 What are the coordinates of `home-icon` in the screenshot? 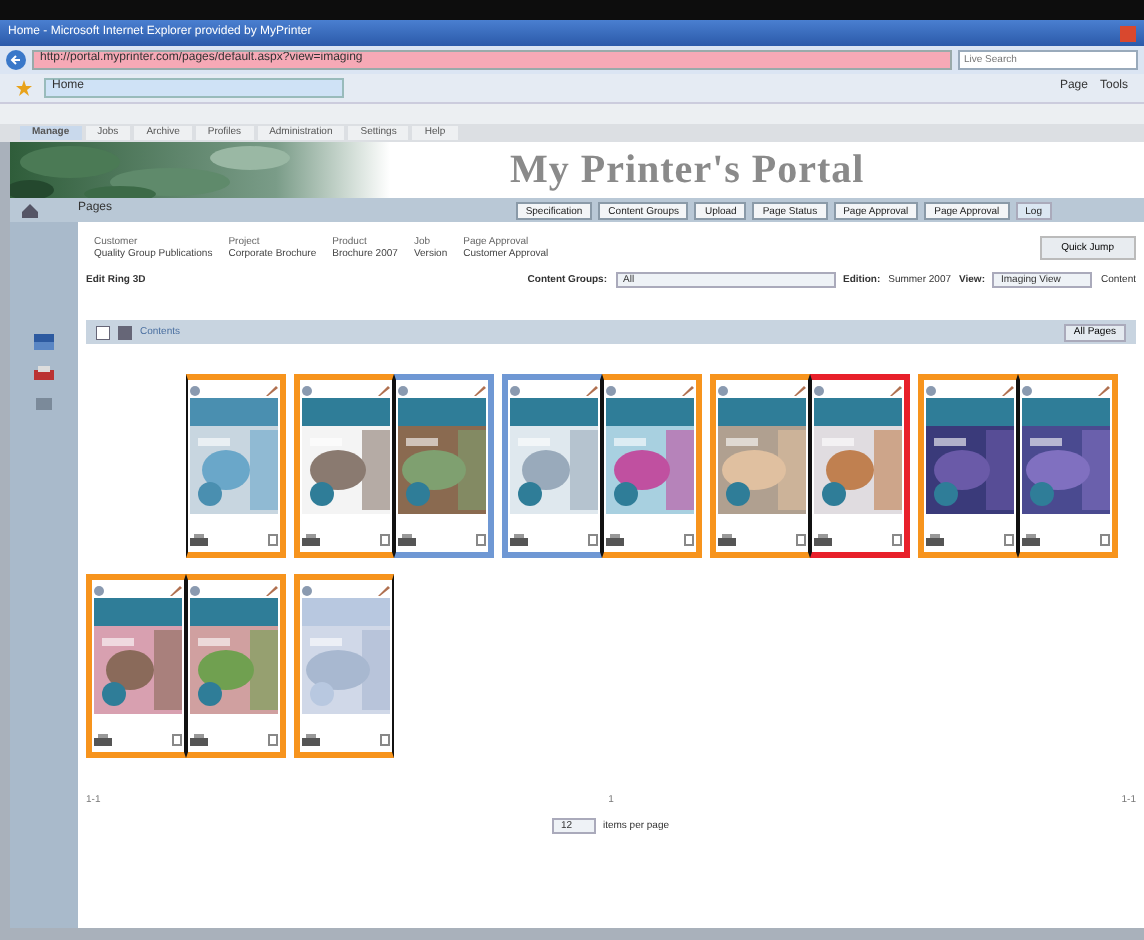 It's located at (30, 210).